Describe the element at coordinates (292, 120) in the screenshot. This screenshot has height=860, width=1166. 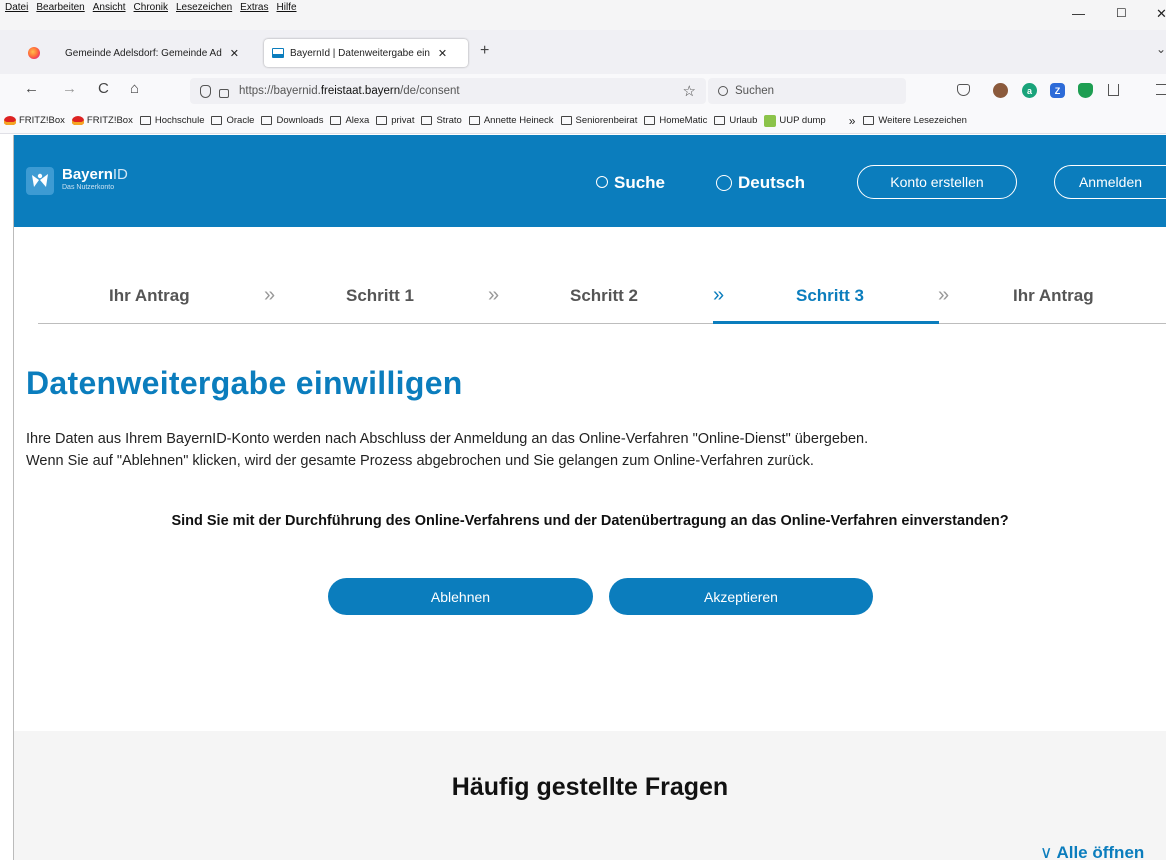
I see `bookmark-downloads: Downloads` at that location.